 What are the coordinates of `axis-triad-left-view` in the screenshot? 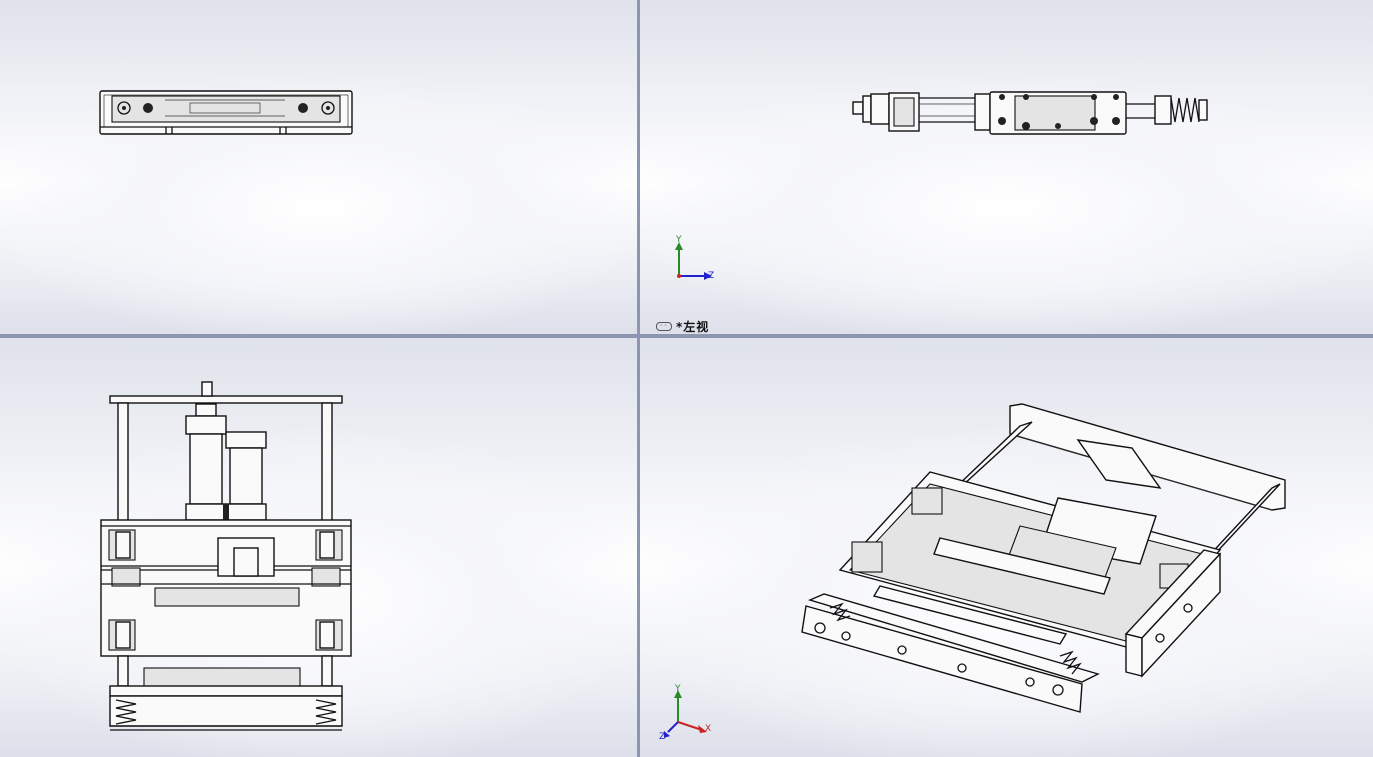 It's located at (693, 261).